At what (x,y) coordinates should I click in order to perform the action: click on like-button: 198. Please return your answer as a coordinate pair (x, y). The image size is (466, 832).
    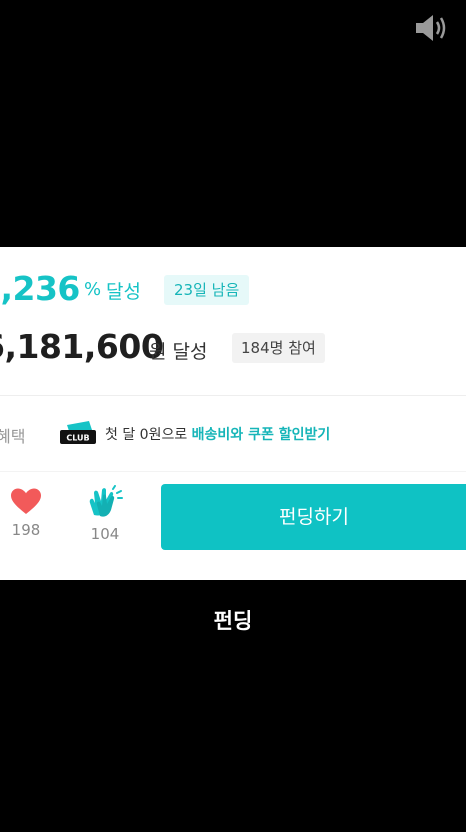
    Looking at the image, I should click on (26, 517).